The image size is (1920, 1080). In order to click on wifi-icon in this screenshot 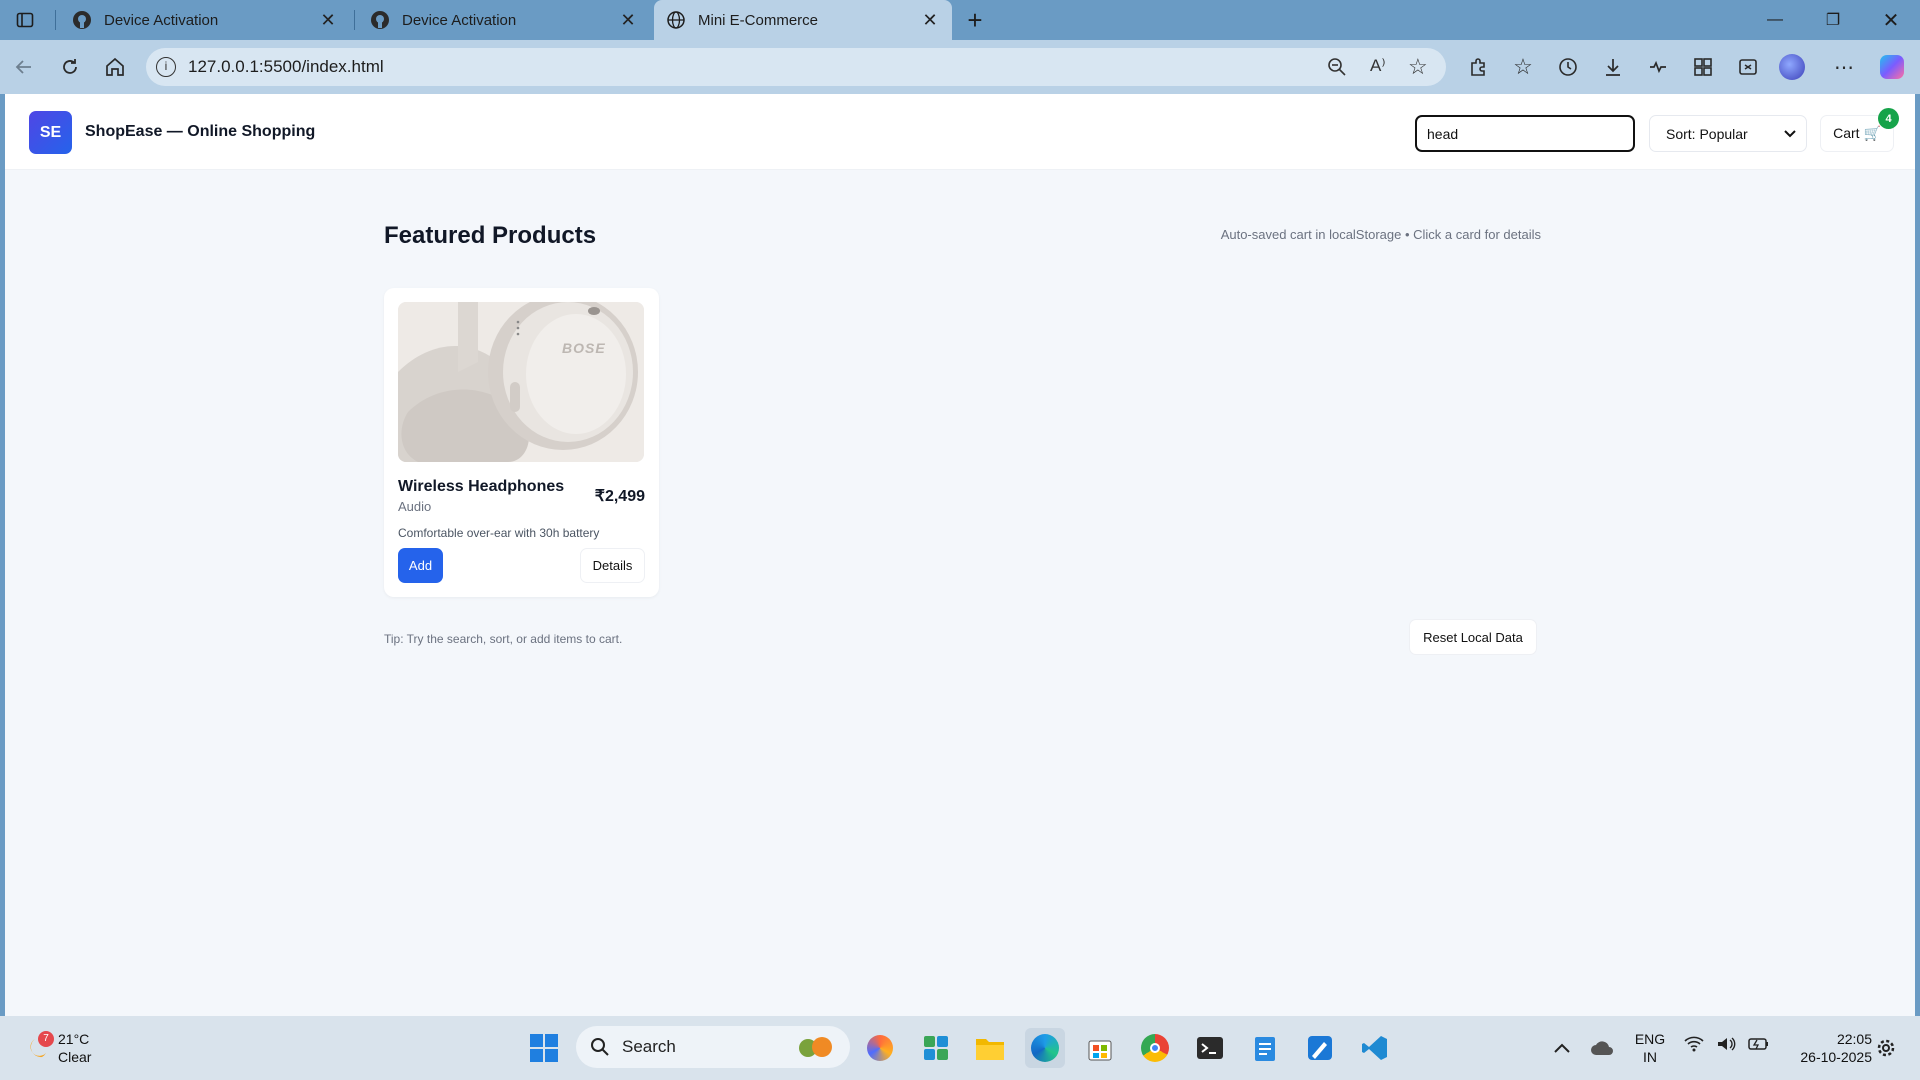, I will do `click(1694, 1044)`.